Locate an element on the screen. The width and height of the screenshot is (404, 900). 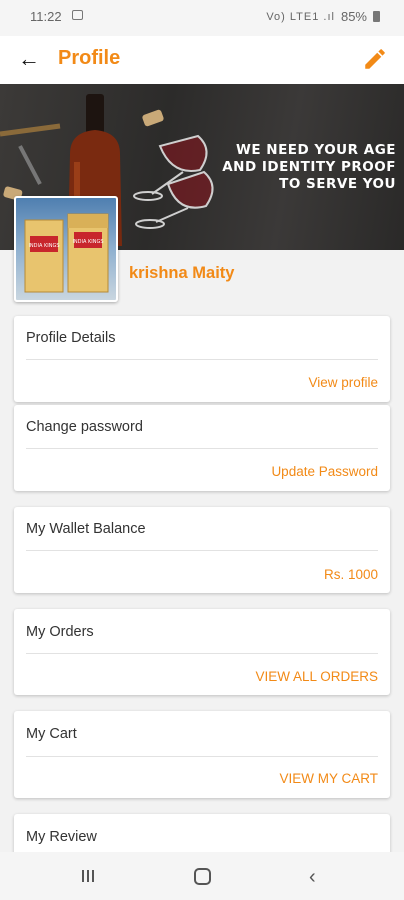
home-icon is located at coordinates (202, 876).